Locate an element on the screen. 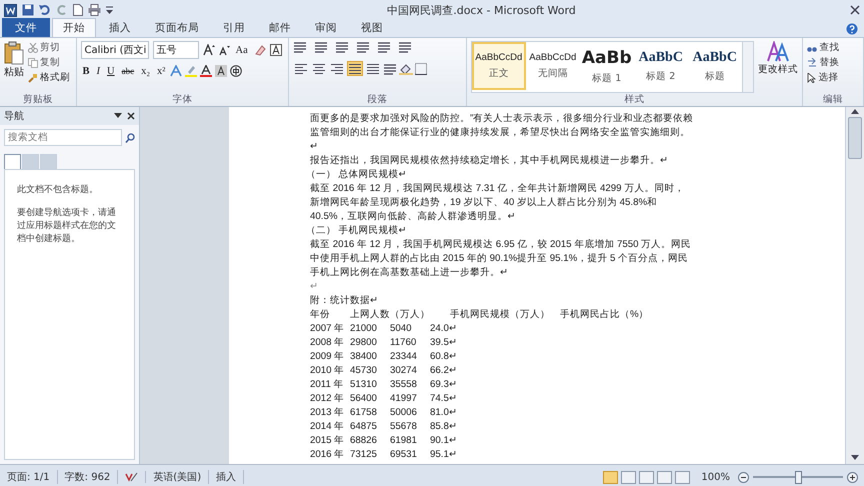 This screenshot has width=864, height=486. gallery-scrollbar is located at coordinates (747, 67).